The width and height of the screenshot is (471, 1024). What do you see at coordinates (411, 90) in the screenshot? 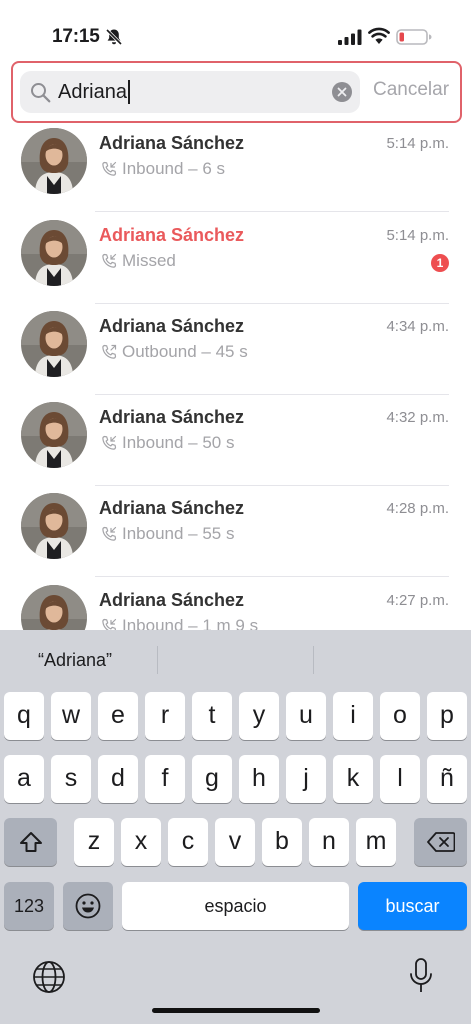
I see `cancel-button: Cancelar` at bounding box center [411, 90].